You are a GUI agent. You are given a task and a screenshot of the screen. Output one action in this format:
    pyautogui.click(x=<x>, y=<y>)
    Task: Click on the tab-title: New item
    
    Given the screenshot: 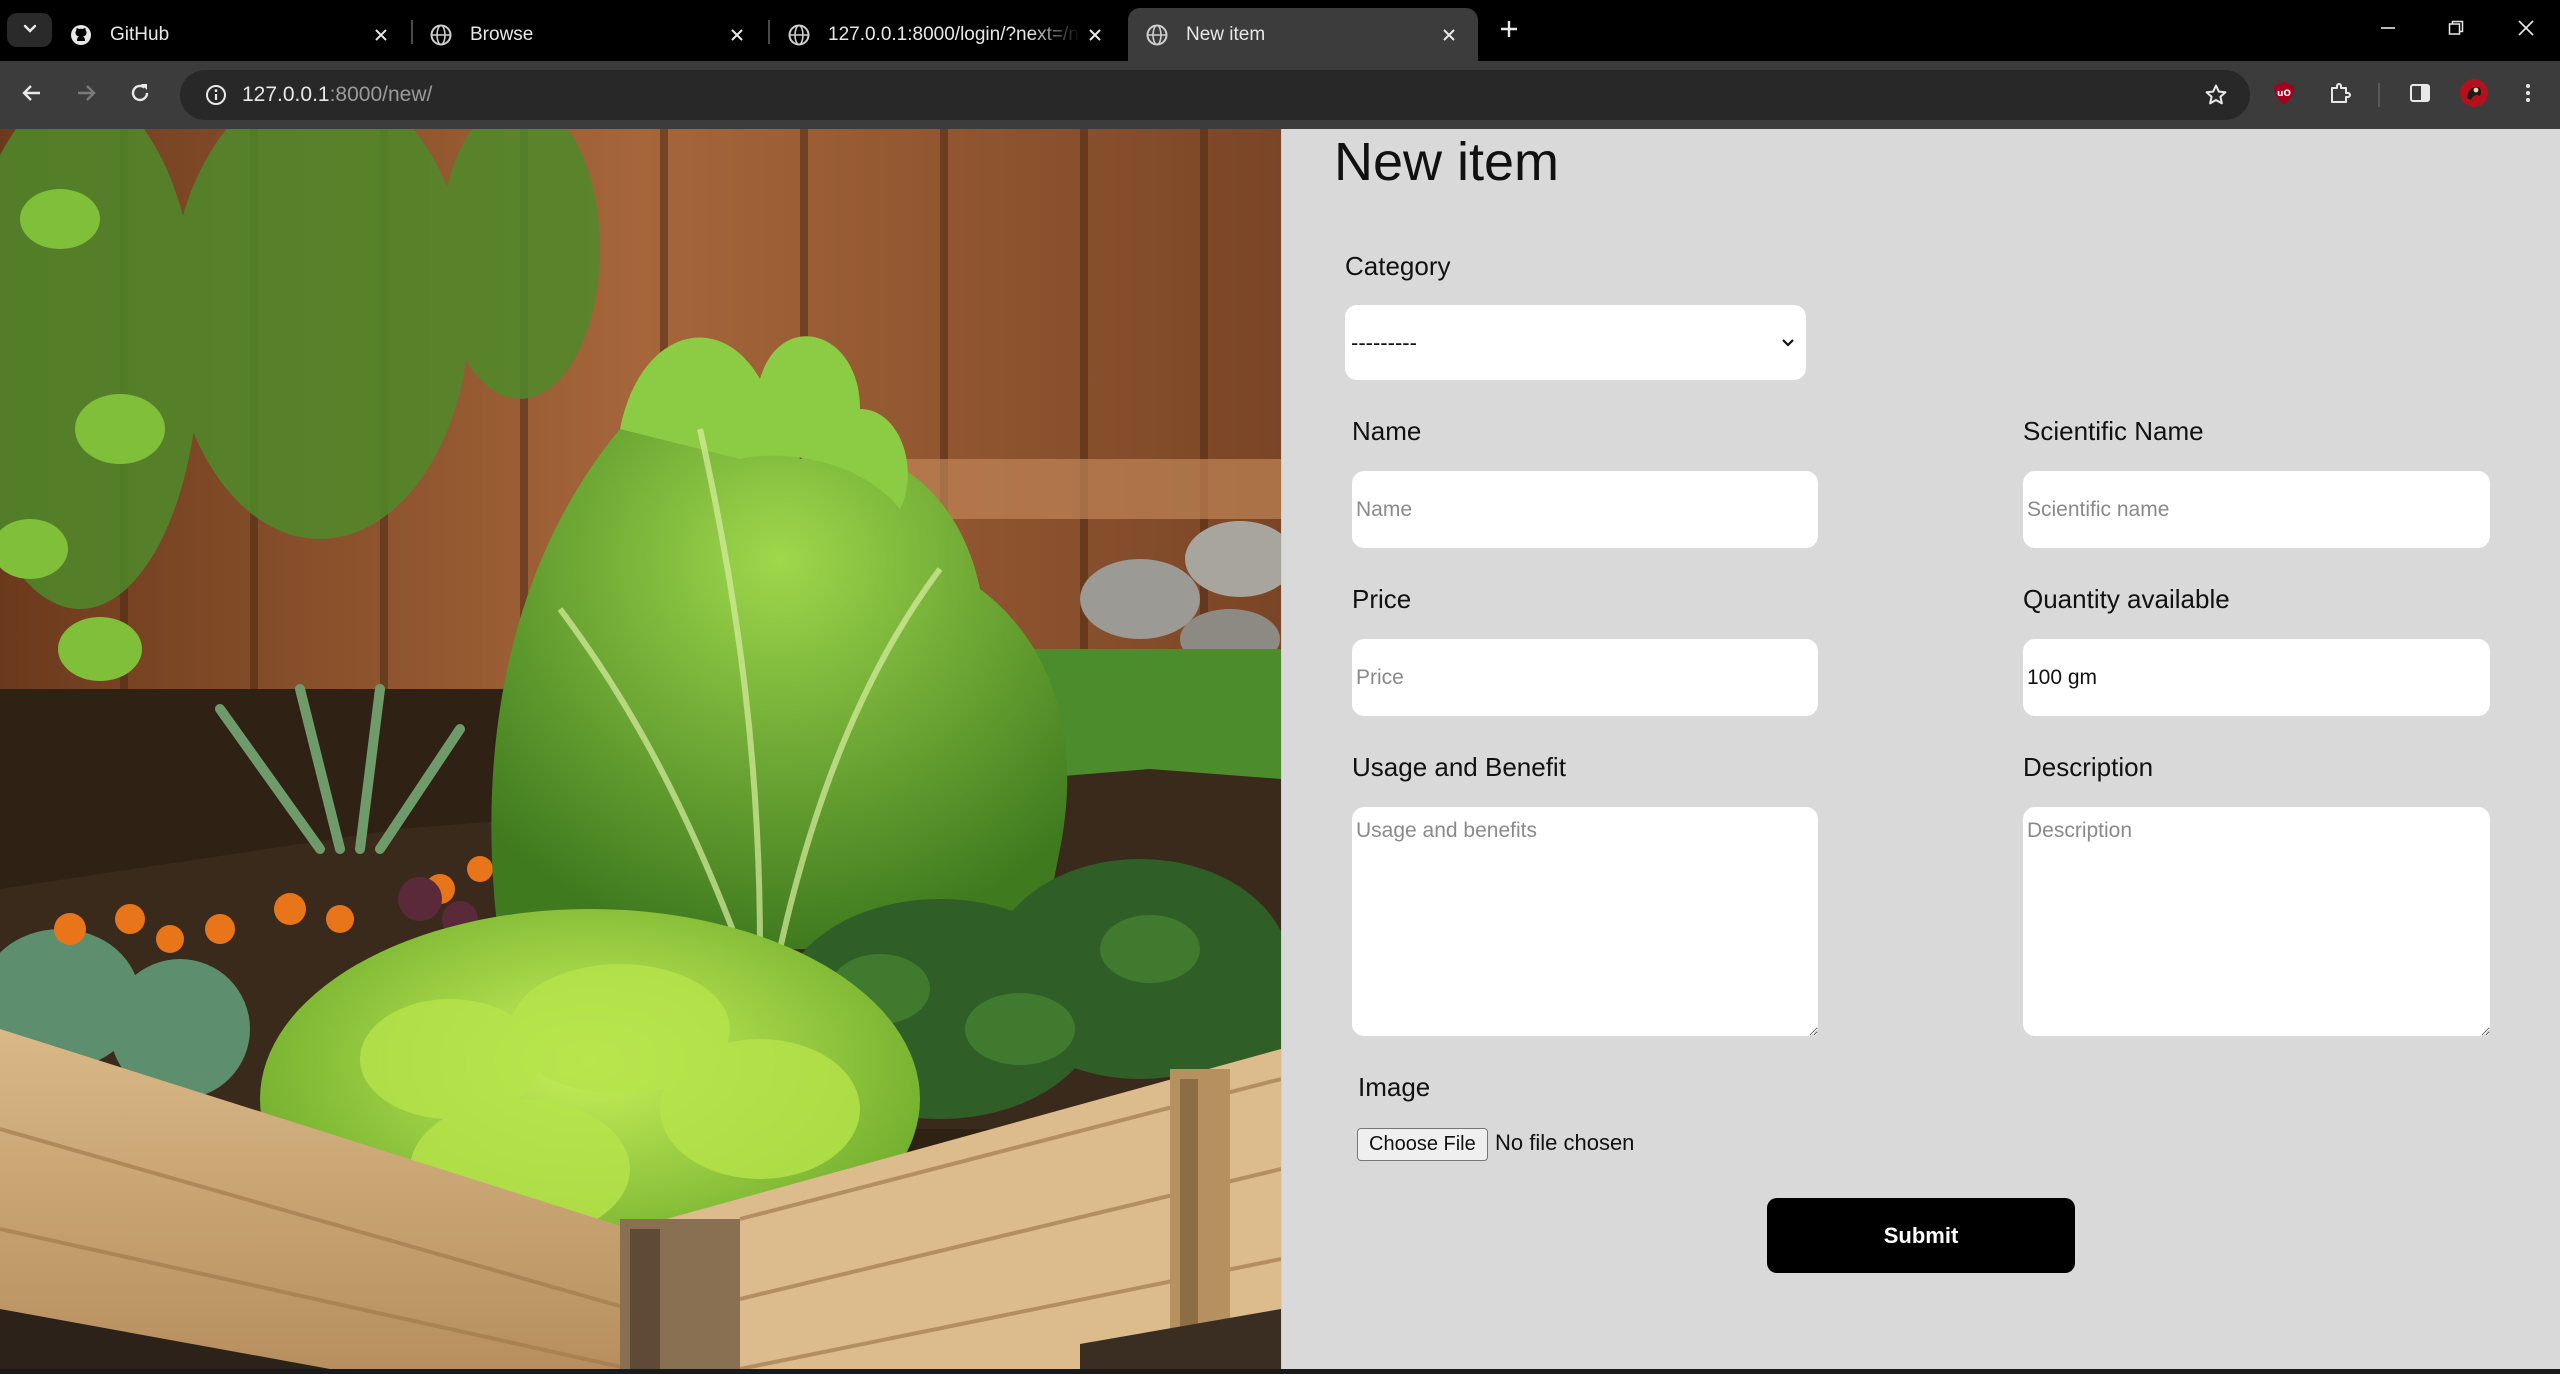 What is the action you would take?
    pyautogui.click(x=1226, y=34)
    